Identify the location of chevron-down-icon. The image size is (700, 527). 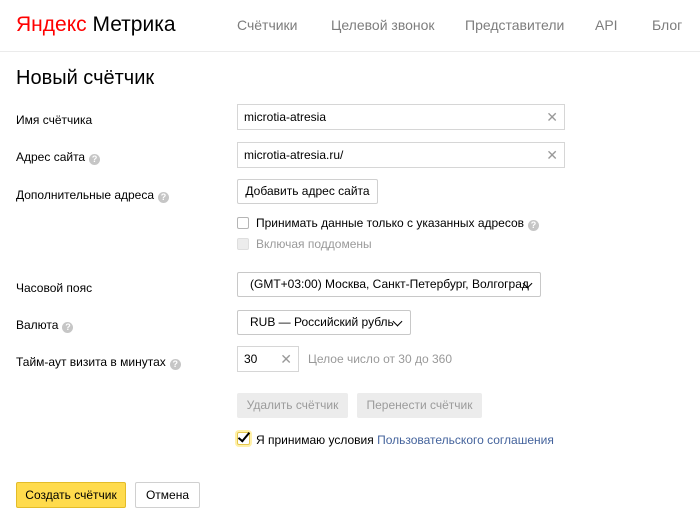
(397, 321).